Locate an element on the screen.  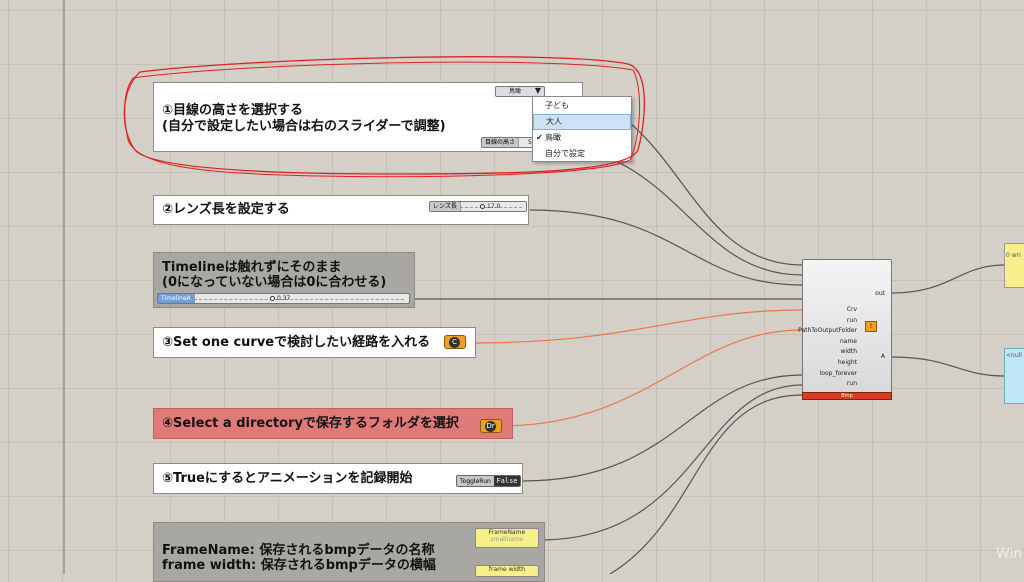
input-loop-forever: loop_forever is located at coordinates (838, 373).